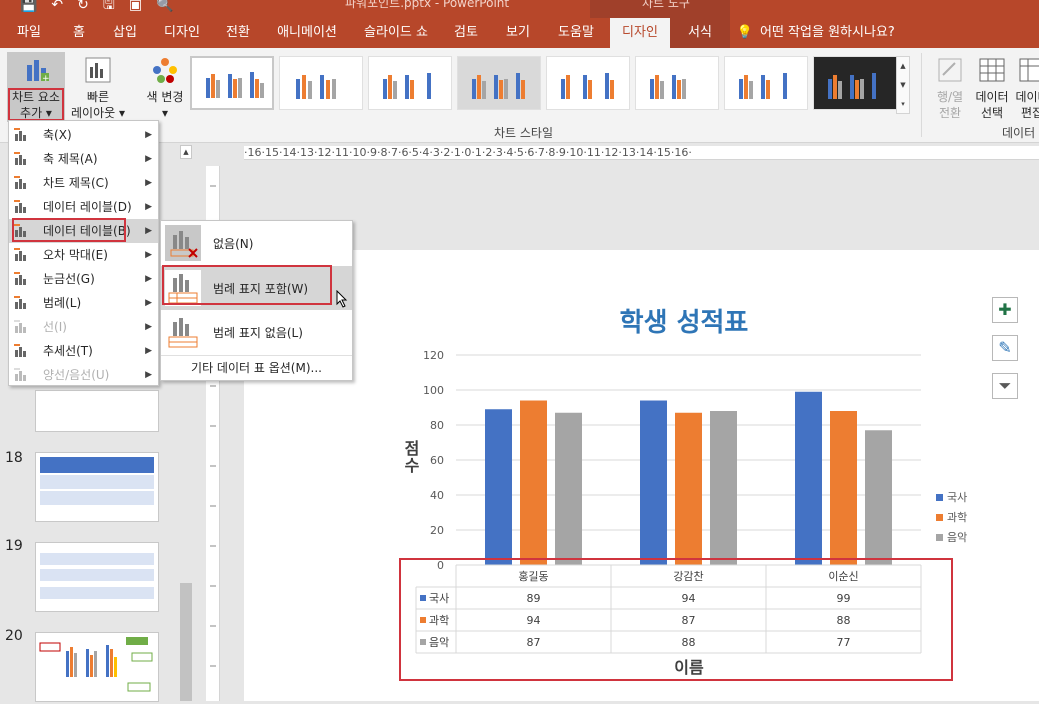  What do you see at coordinates (498, 487) in the screenshot?
I see `bar-국사-홍길동` at bounding box center [498, 487].